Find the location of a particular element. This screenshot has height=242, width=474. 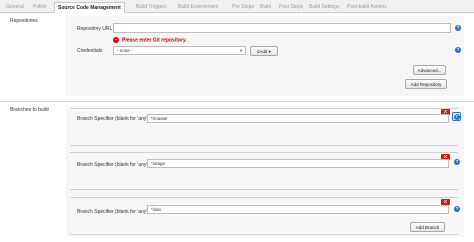

tab-post-build-actions: Post-build Actions is located at coordinates (367, 7).